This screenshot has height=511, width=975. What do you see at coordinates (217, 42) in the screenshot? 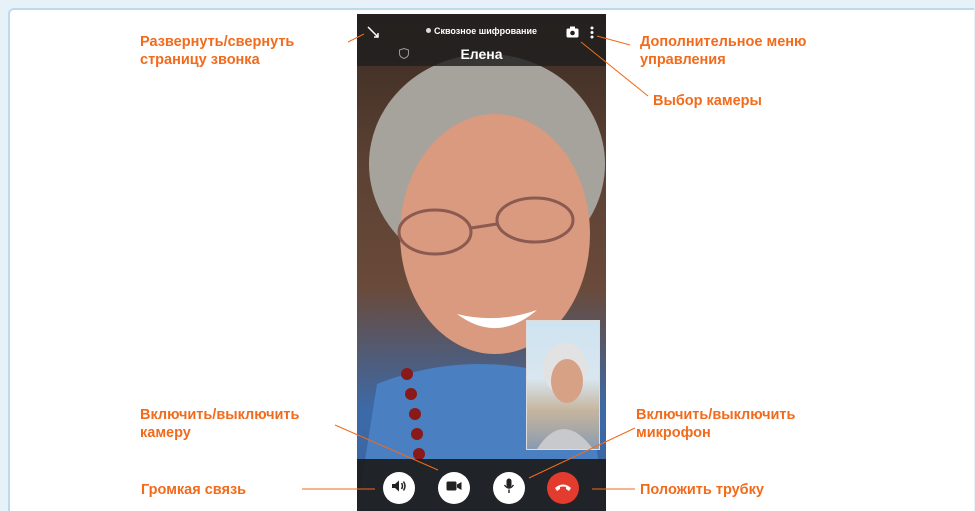
I see `label-collapse-line1: Развернуть/свернуть` at bounding box center [217, 42].